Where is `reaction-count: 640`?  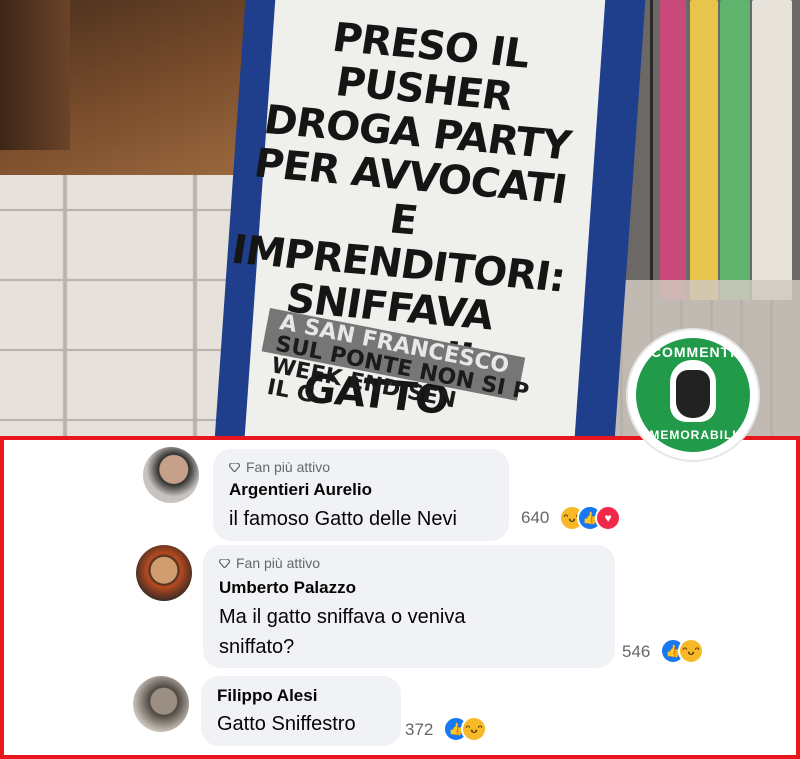 reaction-count: 640 is located at coordinates (535, 518).